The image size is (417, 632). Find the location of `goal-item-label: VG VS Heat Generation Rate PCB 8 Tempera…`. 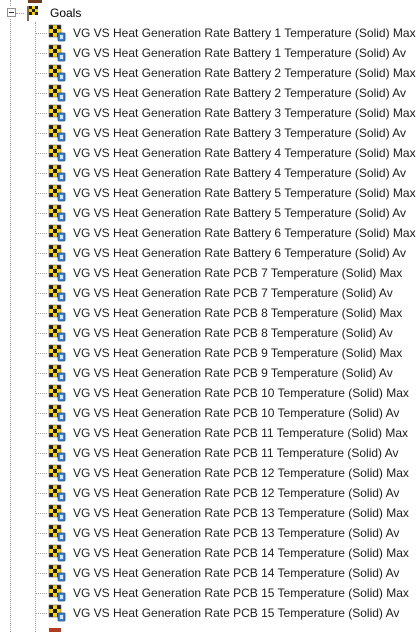

goal-item-label: VG VS Heat Generation Rate PCB 8 Tempera… is located at coordinates (238, 313).